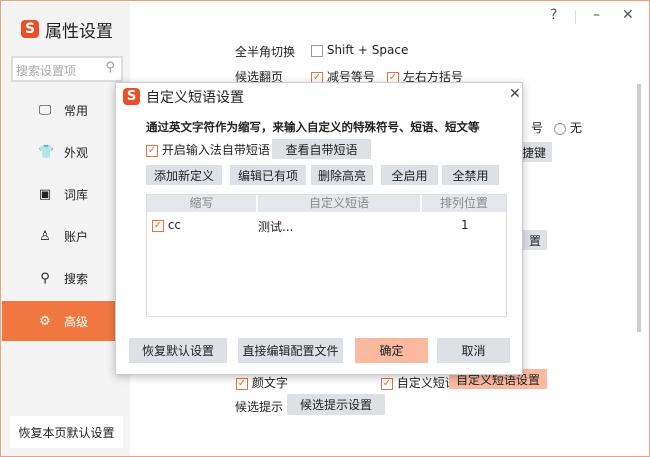 The image size is (650, 457). What do you see at coordinates (326, 225) in the screenshot?
I see `table-row: ✓ cc 测试... 1` at bounding box center [326, 225].